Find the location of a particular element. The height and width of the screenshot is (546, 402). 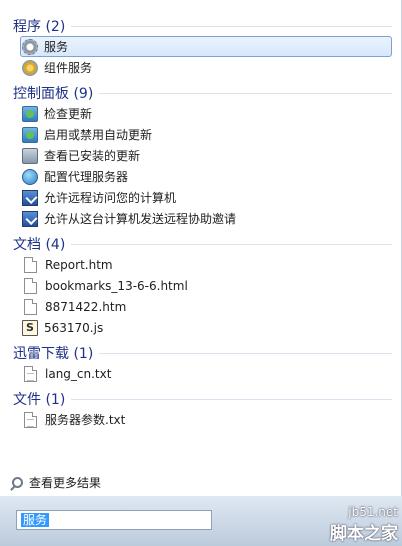

result-item-563170-js: 563170.js is located at coordinates (207, 327).